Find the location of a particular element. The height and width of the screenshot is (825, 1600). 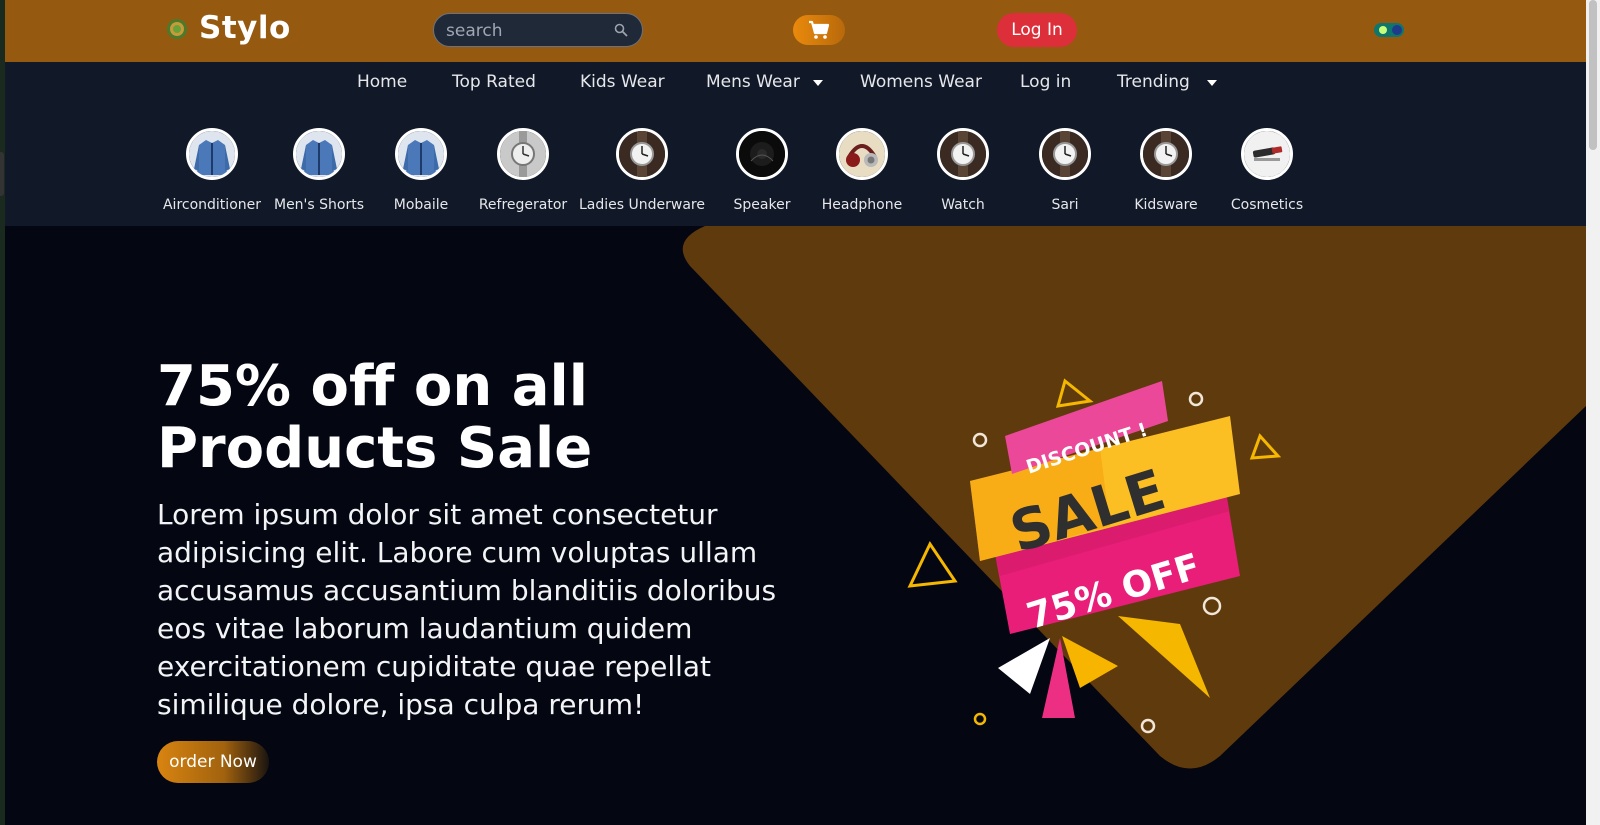

sale-badge-illustration: DISCOUNT ! SALE 75% OFF is located at coordinates (1094, 556).